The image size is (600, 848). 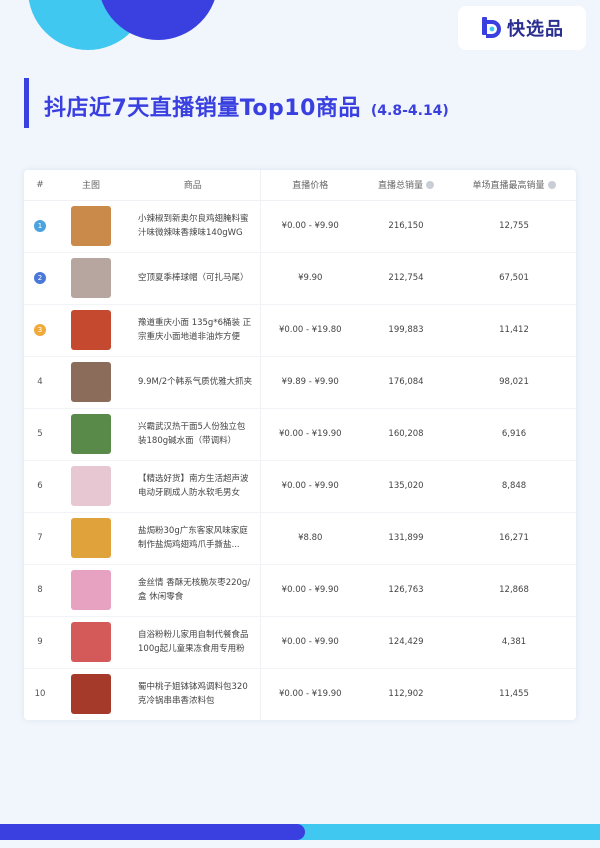 I want to click on cell-rank: 2, so click(x=40, y=278).